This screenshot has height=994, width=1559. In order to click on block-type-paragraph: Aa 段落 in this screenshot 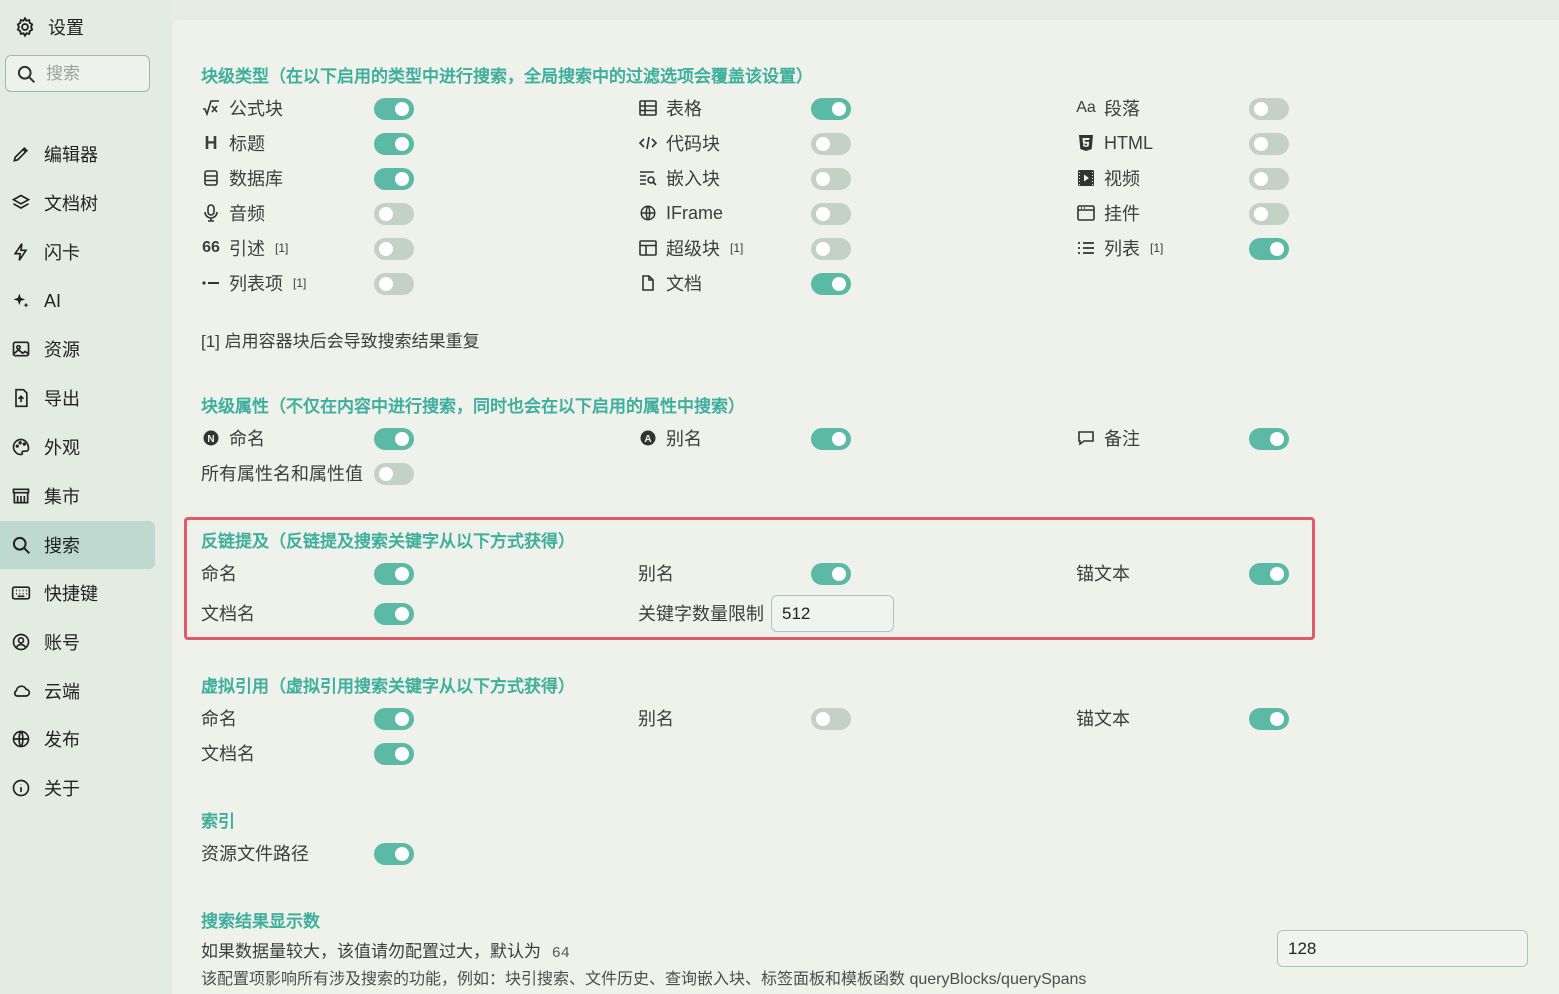, I will do `click(1108, 109)`.